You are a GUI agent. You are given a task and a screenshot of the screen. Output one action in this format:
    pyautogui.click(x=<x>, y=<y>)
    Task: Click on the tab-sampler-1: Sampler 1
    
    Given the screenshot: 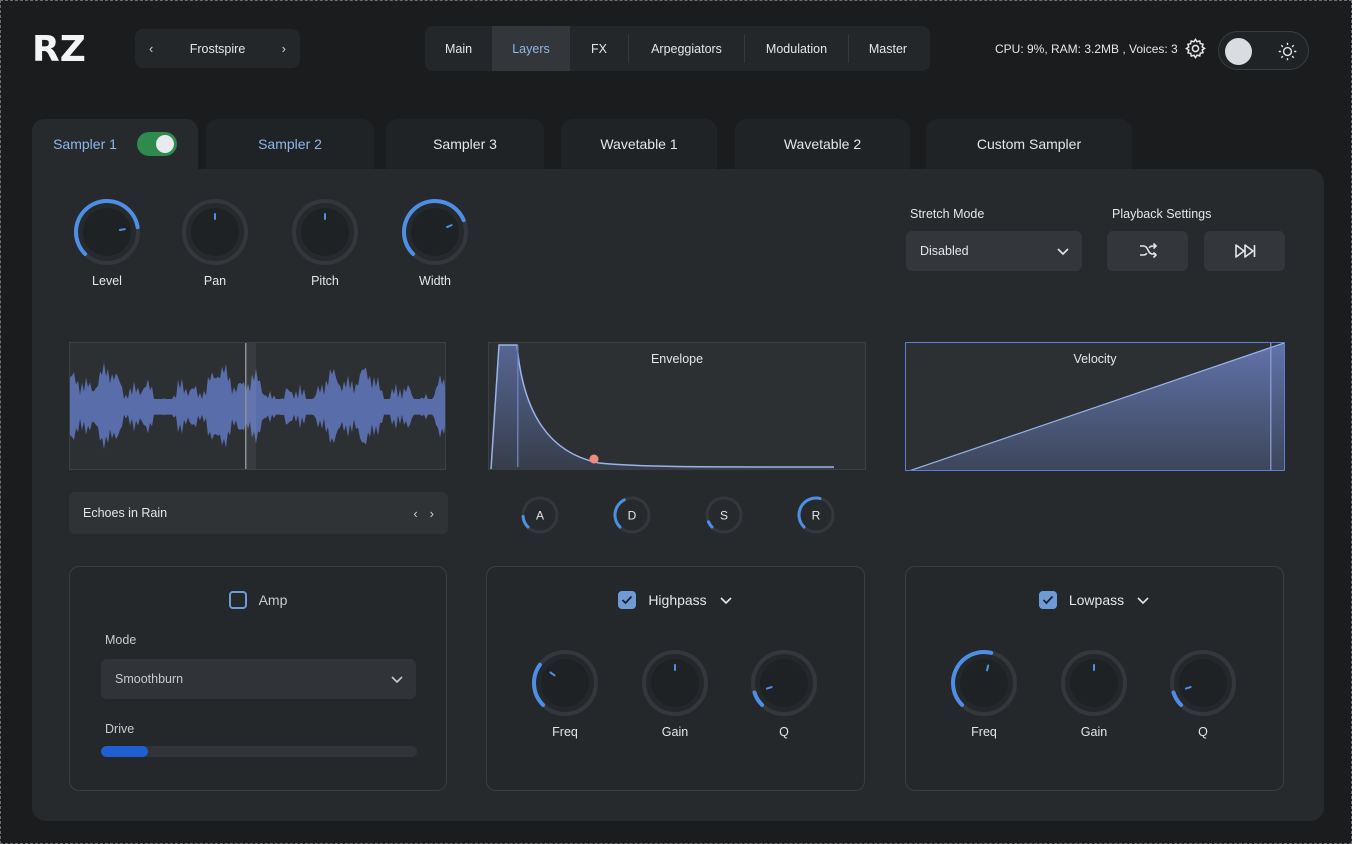 What is the action you would take?
    pyautogui.click(x=115, y=144)
    